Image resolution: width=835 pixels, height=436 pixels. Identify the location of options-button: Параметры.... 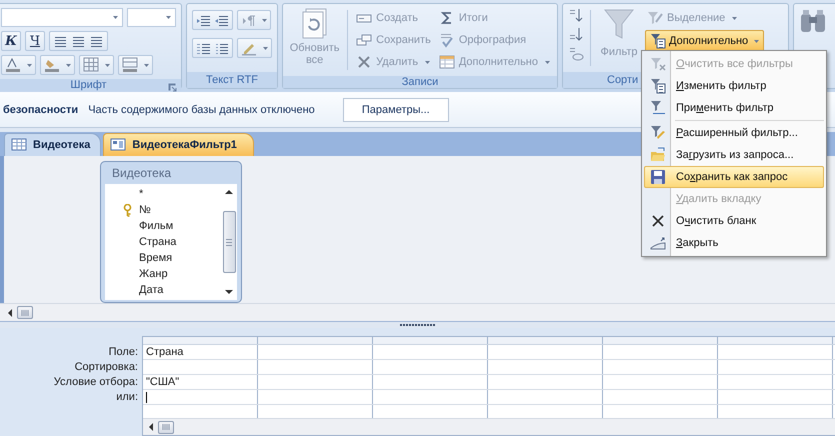
(395, 110).